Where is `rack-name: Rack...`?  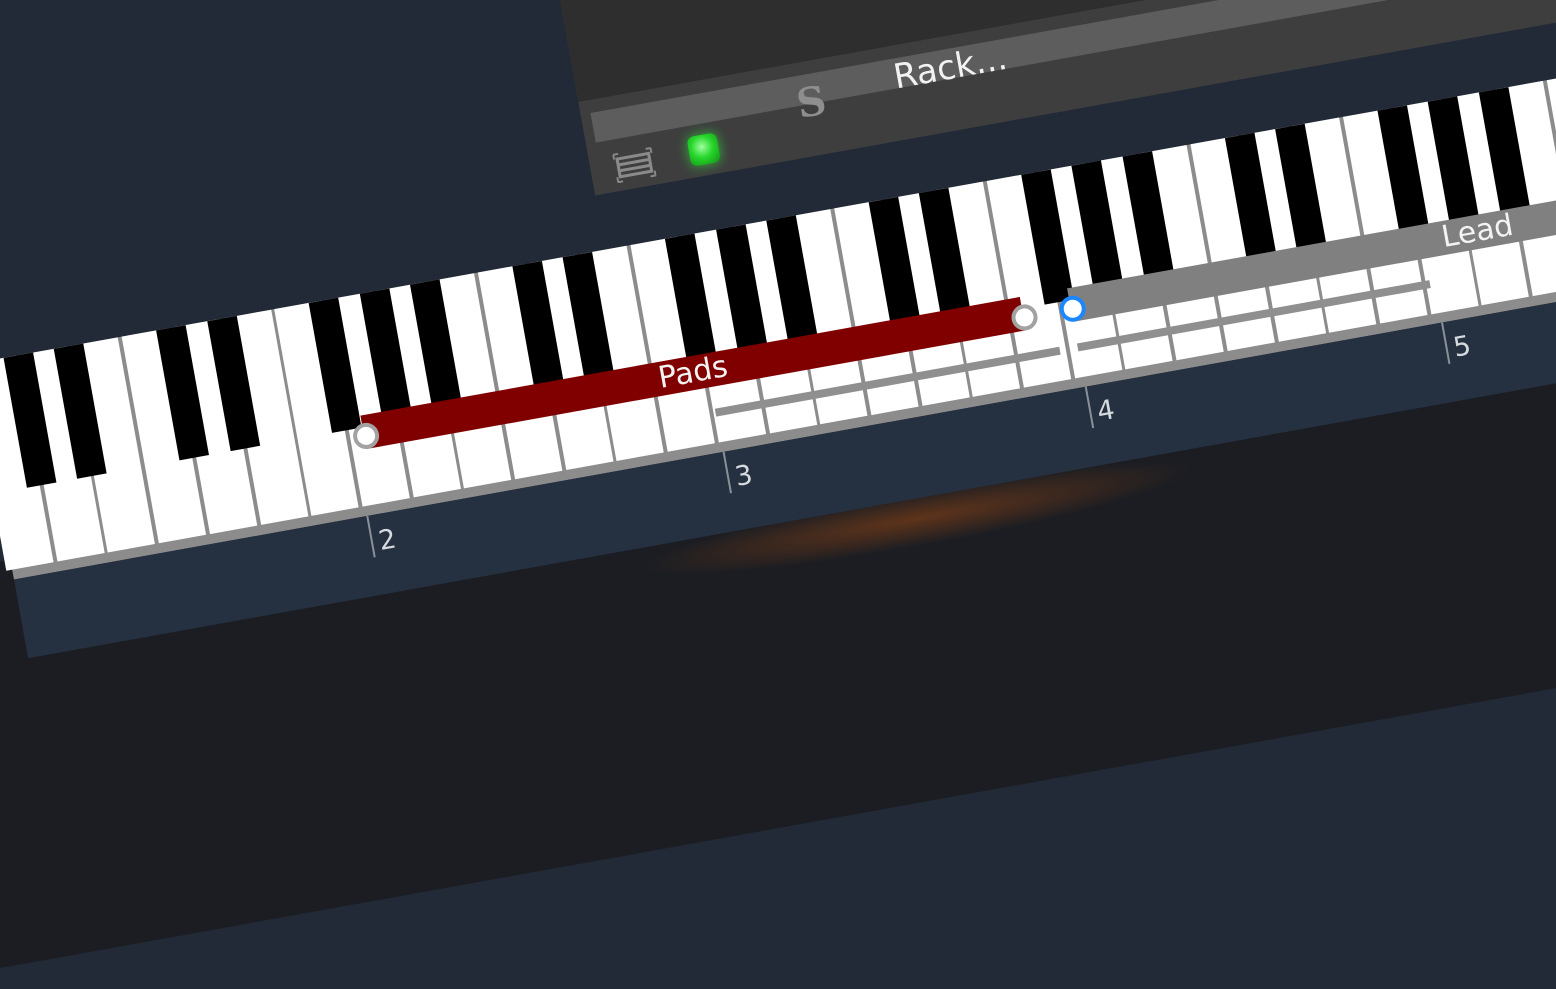
rack-name: Rack... is located at coordinates (950, 68).